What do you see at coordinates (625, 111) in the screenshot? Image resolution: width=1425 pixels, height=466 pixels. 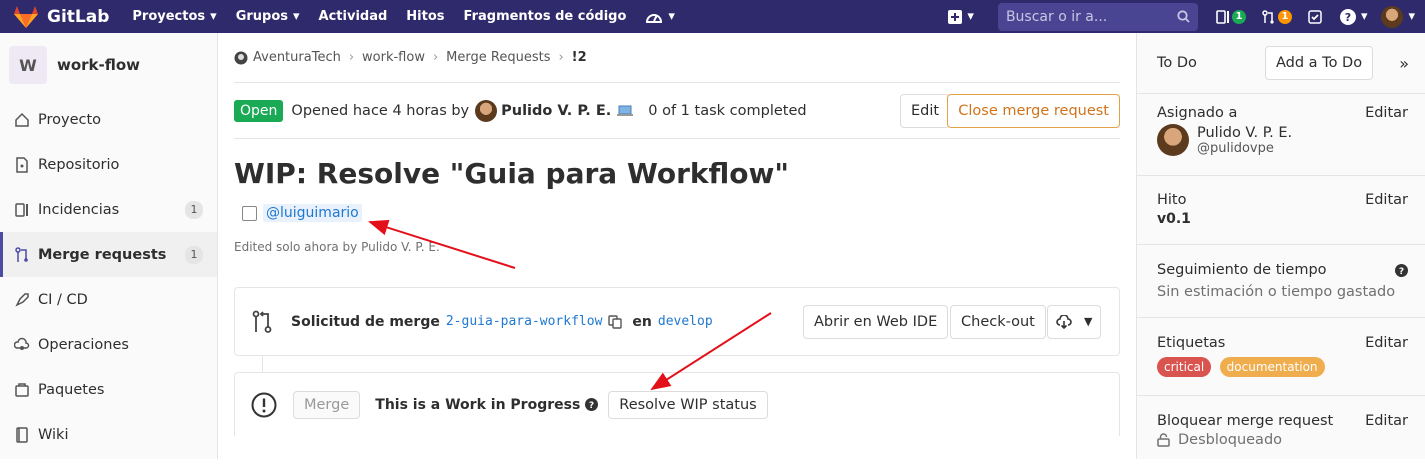 I see `laptop-emoji-icon` at bounding box center [625, 111].